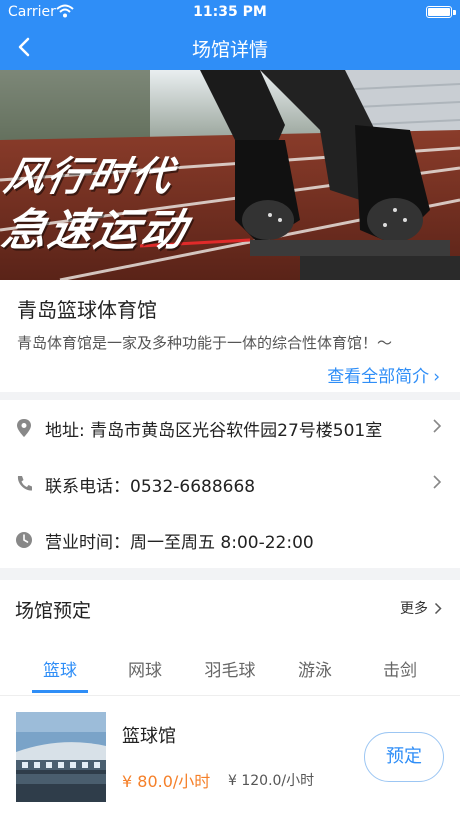  What do you see at coordinates (149, 736) in the screenshot?
I see `venue-item-name: 篮球馆` at bounding box center [149, 736].